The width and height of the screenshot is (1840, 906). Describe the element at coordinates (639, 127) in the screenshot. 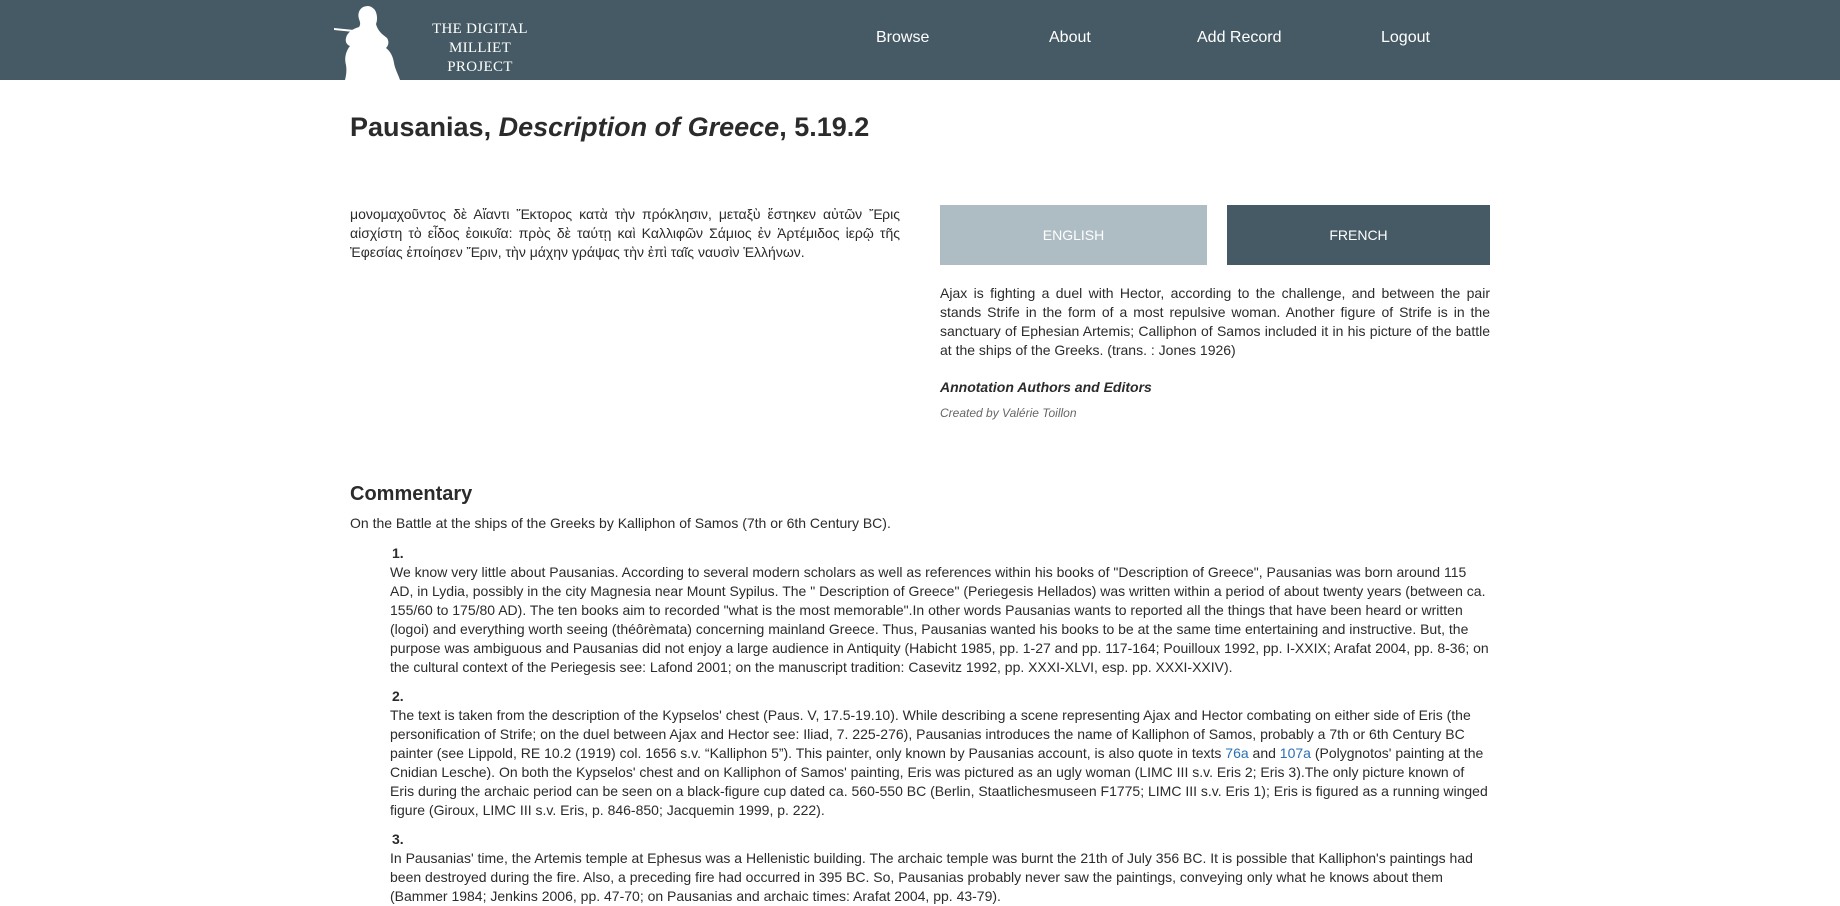

I see `title-work: Description of Greece` at that location.